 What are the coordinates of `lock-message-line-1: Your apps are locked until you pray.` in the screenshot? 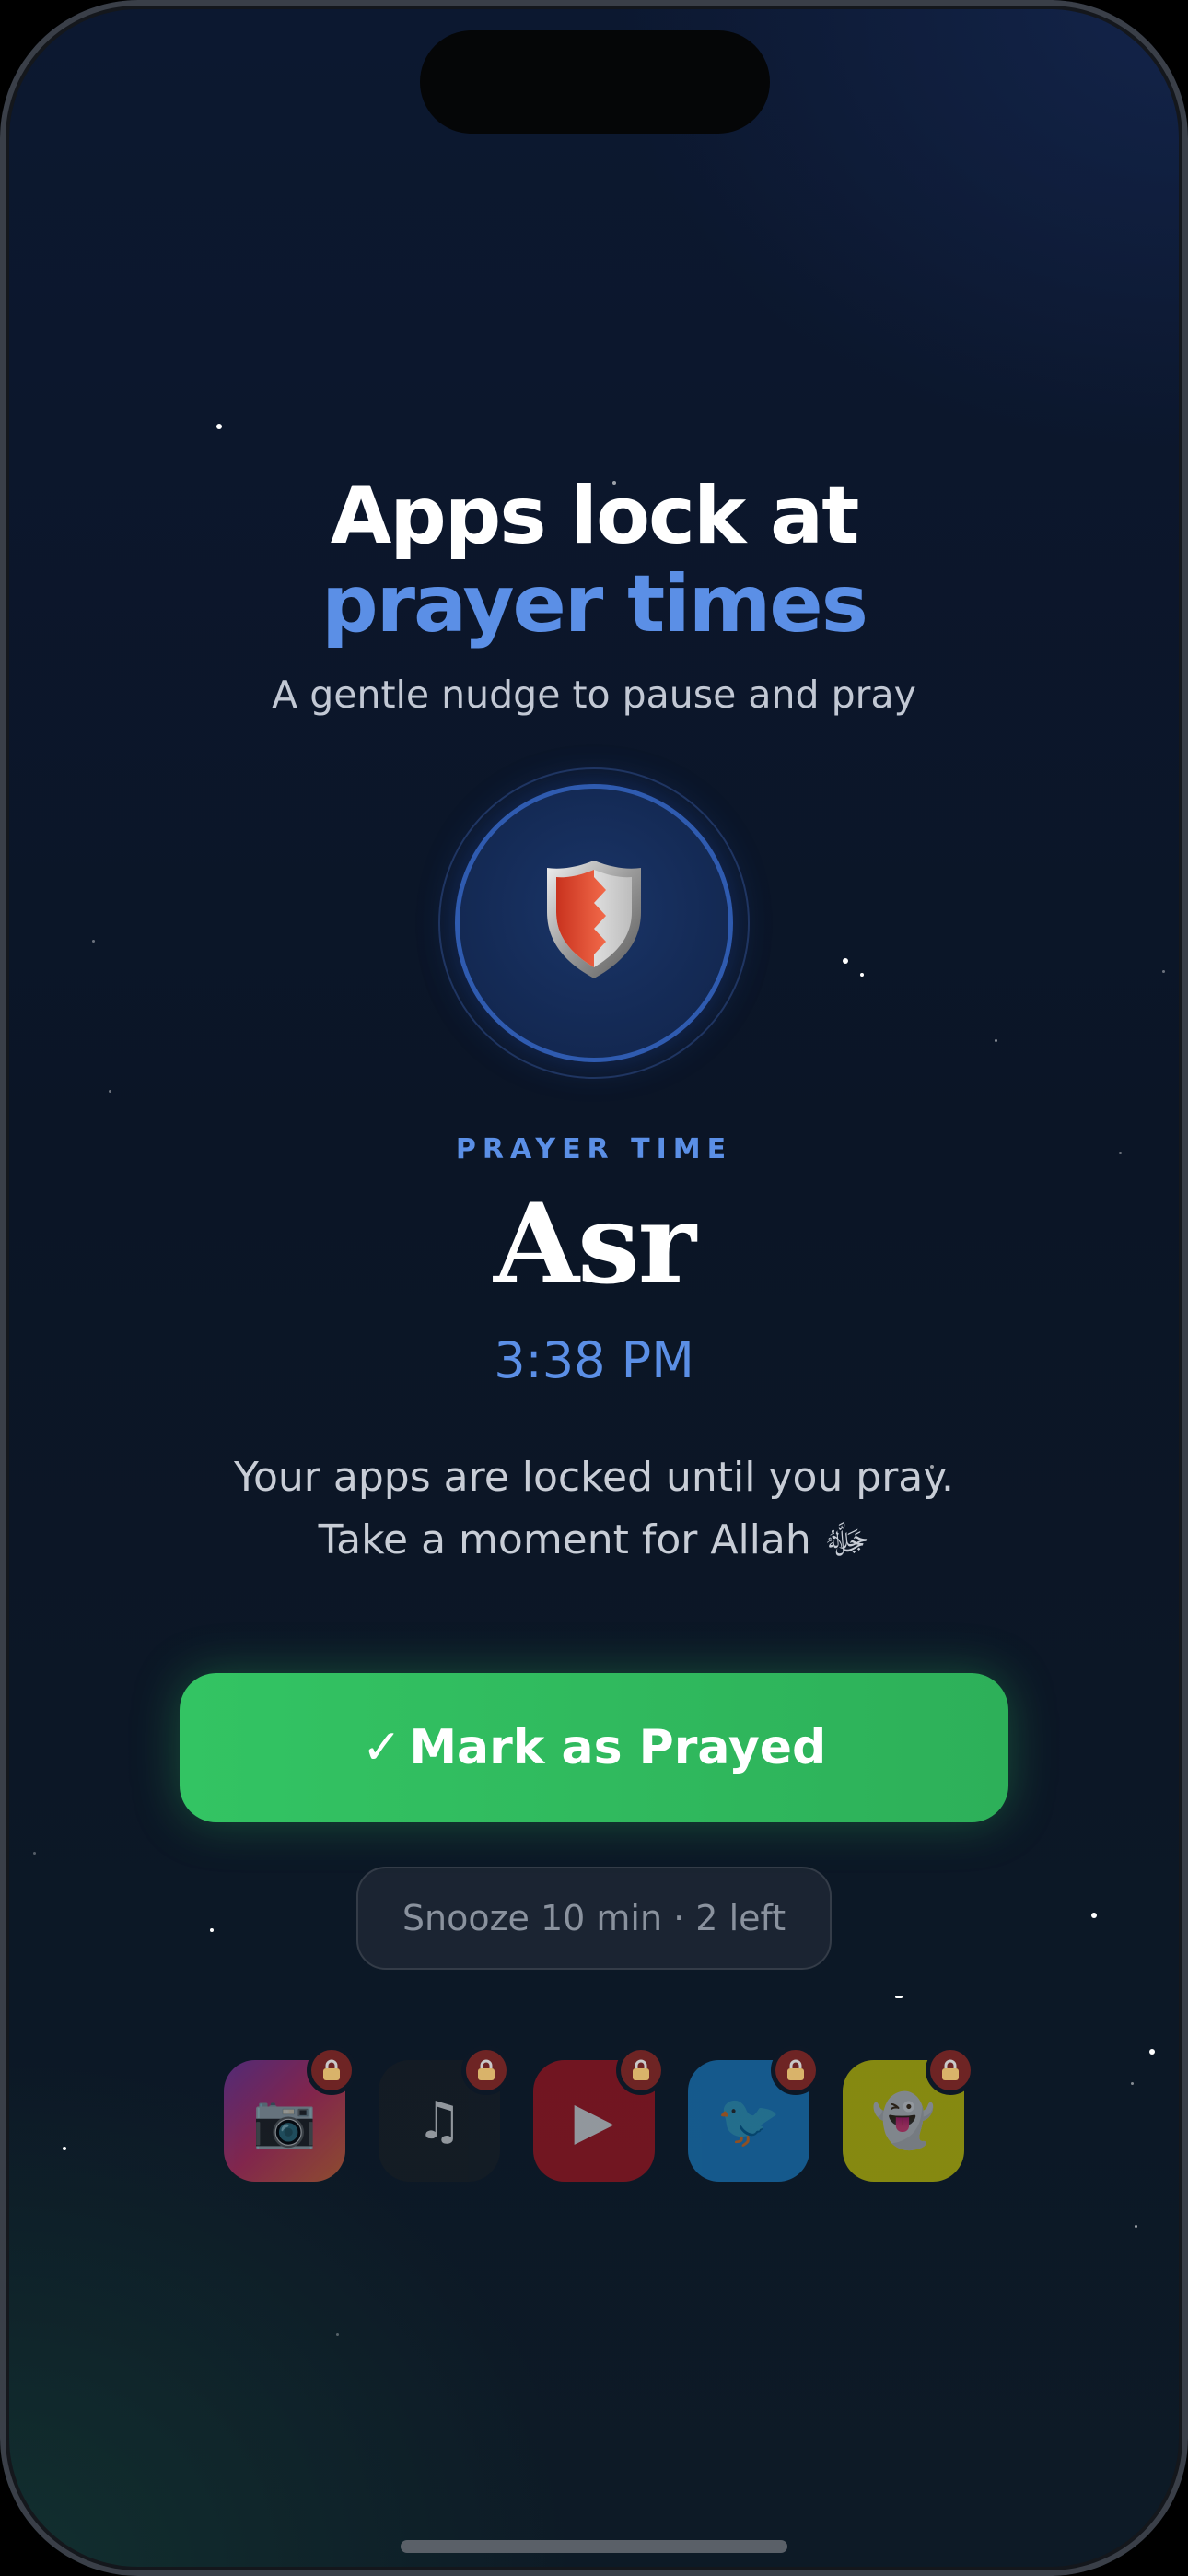 It's located at (594, 1477).